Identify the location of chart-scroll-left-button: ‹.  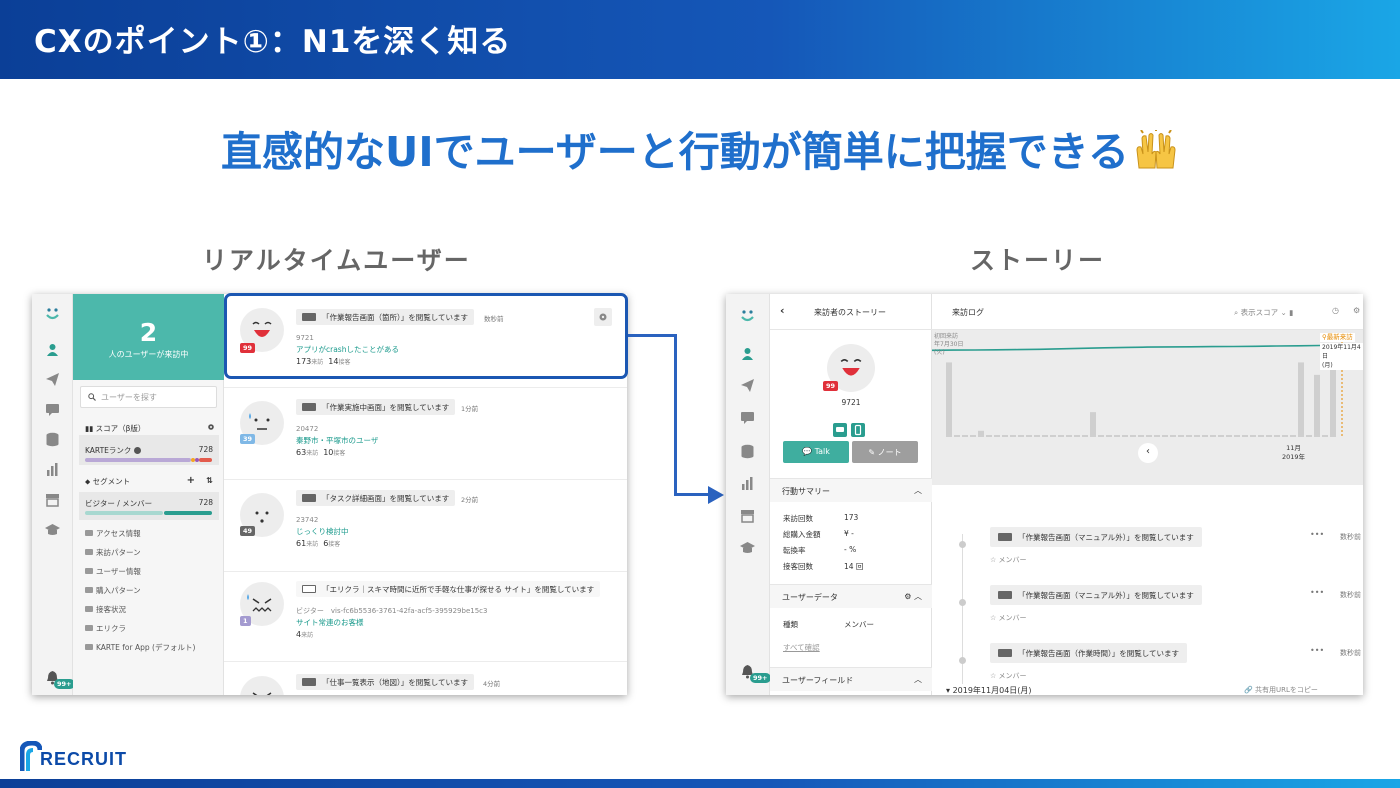
(1148, 453).